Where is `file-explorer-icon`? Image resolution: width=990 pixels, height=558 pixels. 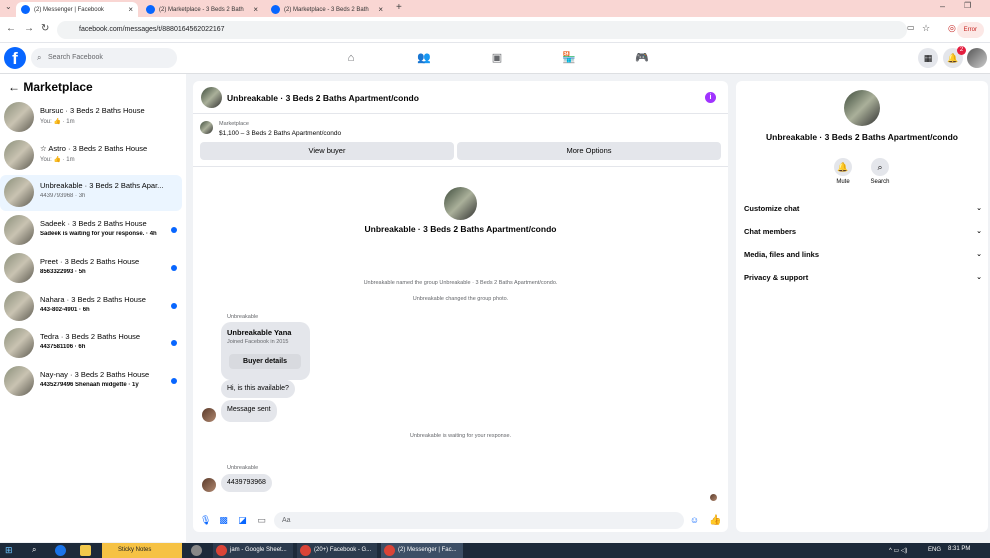
file-explorer-icon is located at coordinates (85, 550).